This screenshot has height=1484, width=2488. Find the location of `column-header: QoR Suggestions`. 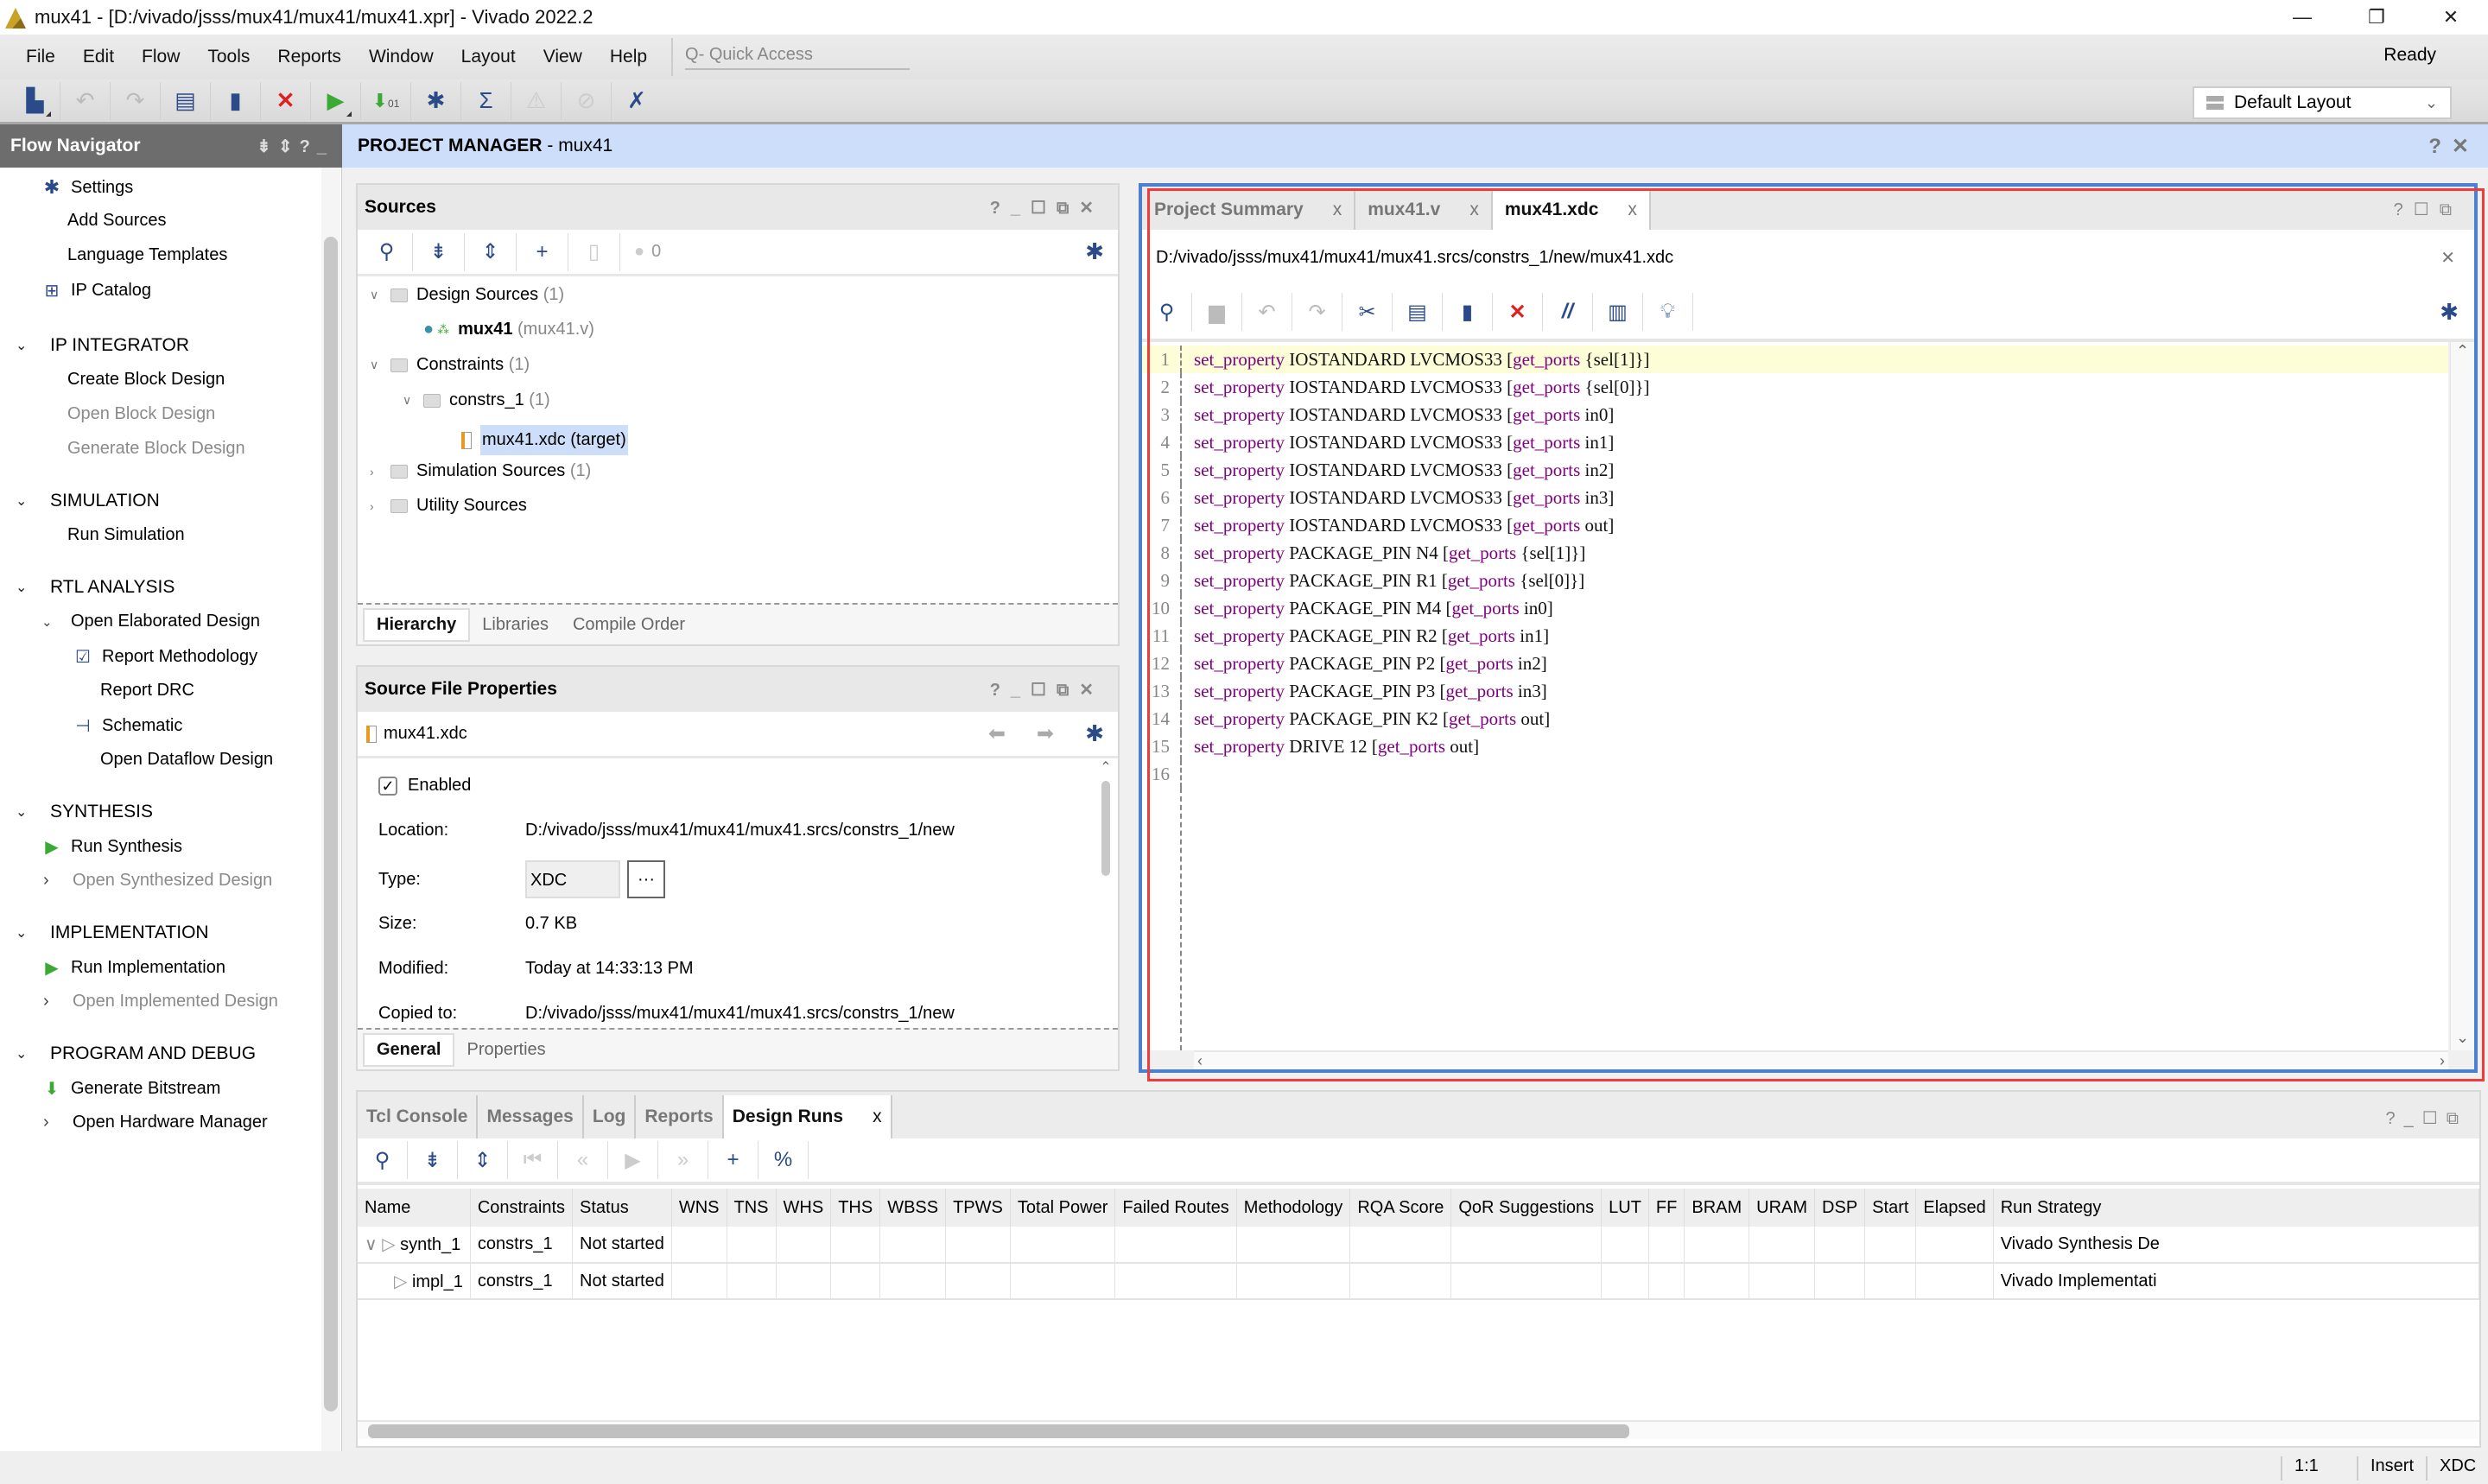

column-header: QoR Suggestions is located at coordinates (1526, 1208).